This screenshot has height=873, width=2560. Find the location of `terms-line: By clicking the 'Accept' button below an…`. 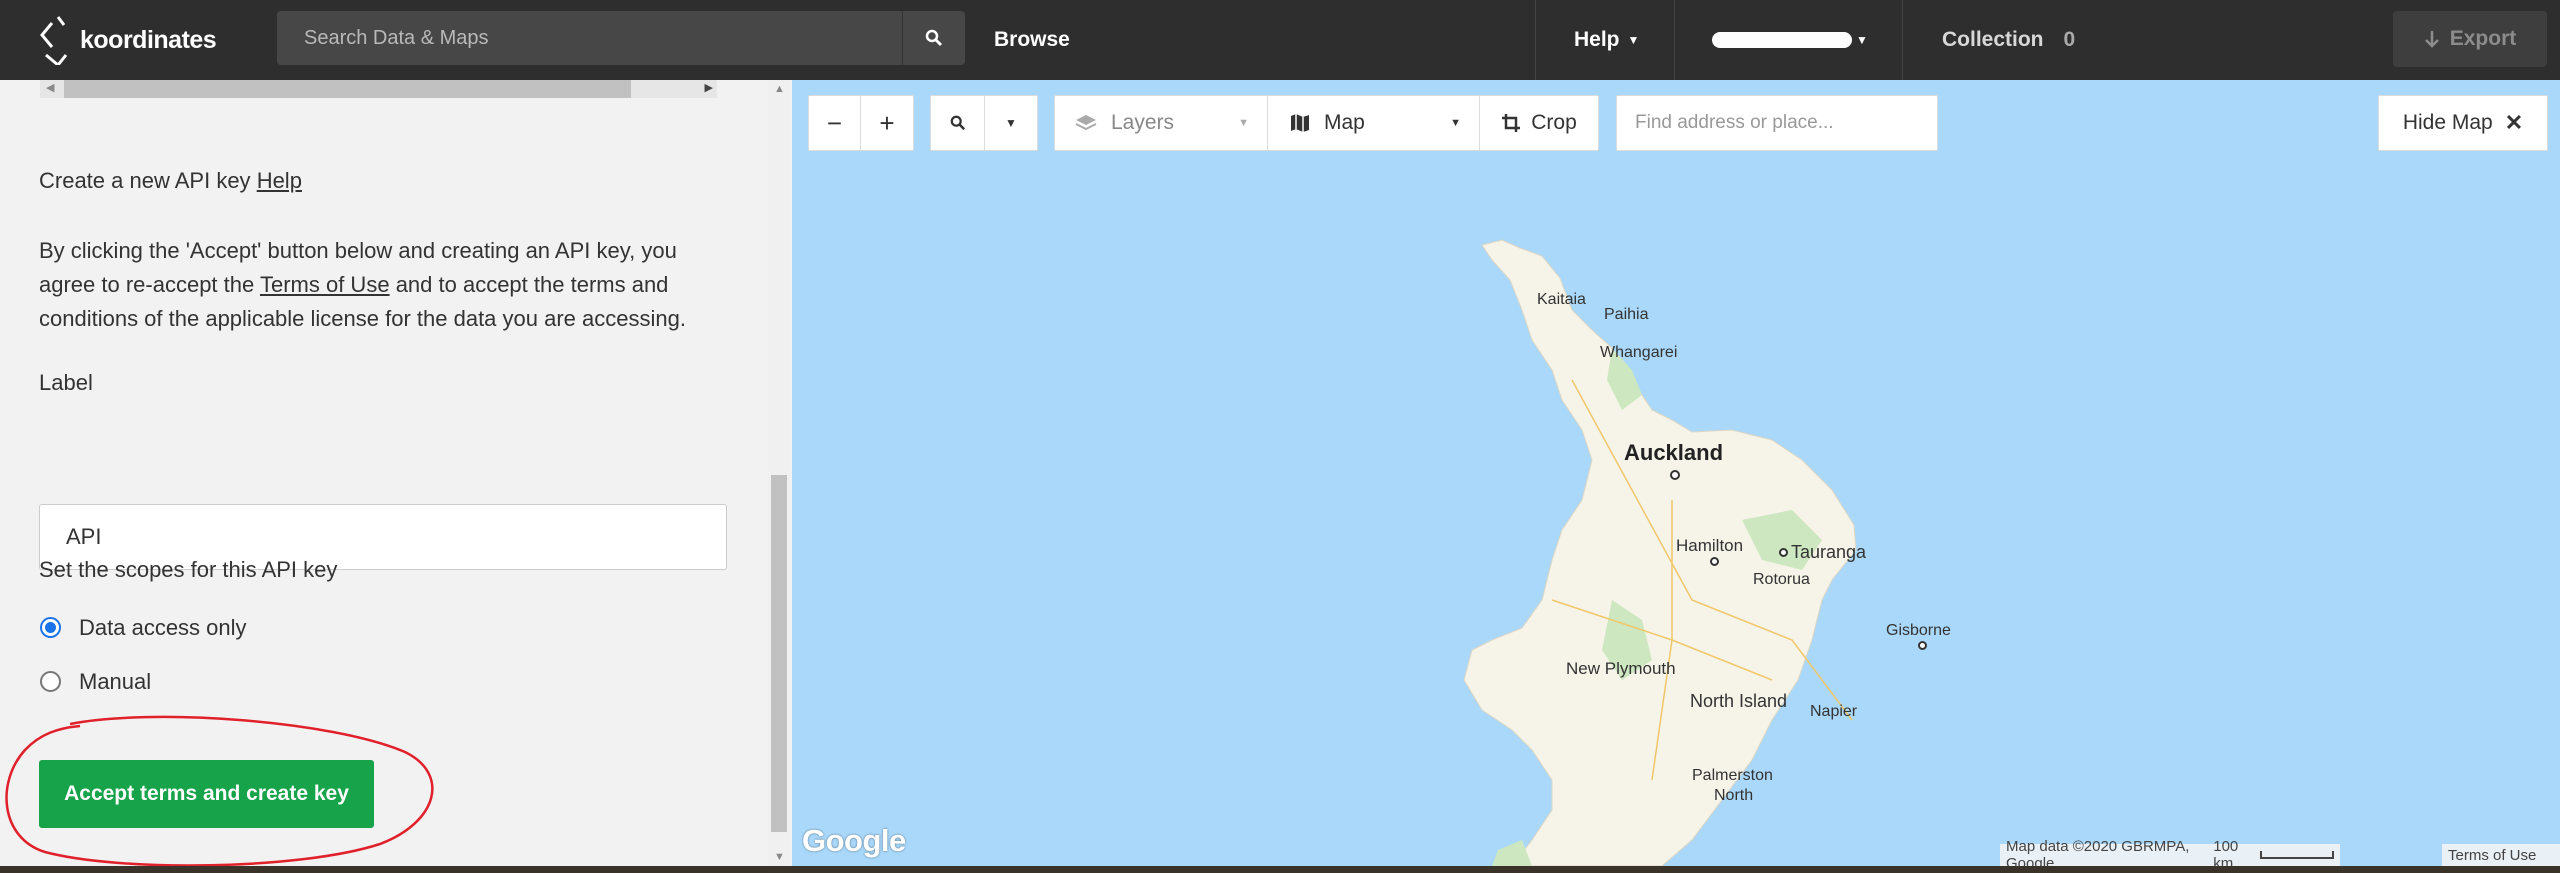

terms-line: By clicking the 'Accept' button below an… is located at coordinates (358, 250).